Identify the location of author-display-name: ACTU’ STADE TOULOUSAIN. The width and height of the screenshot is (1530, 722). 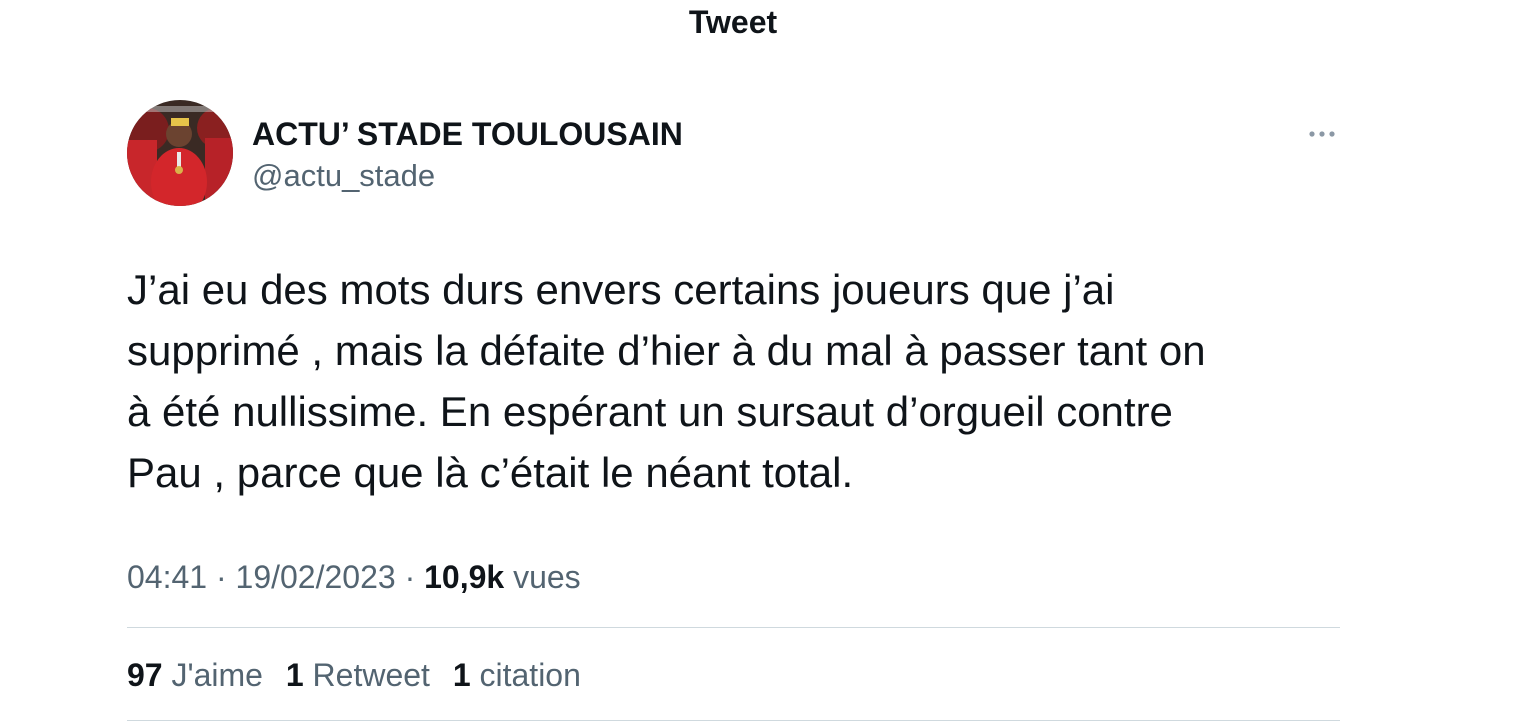
(467, 134).